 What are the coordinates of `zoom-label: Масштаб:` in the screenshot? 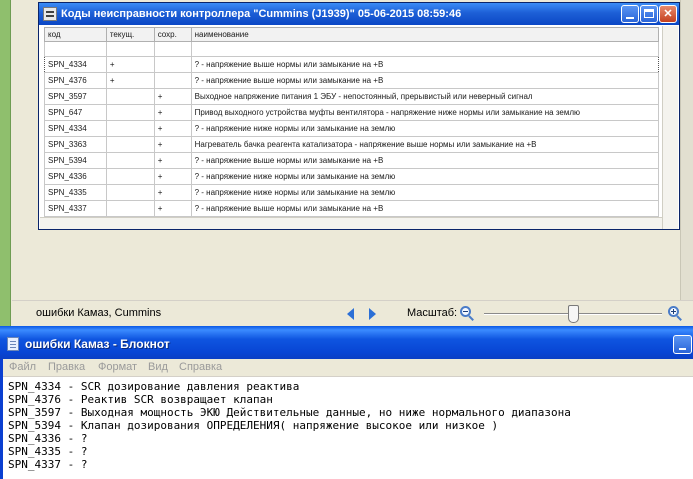 It's located at (432, 313).